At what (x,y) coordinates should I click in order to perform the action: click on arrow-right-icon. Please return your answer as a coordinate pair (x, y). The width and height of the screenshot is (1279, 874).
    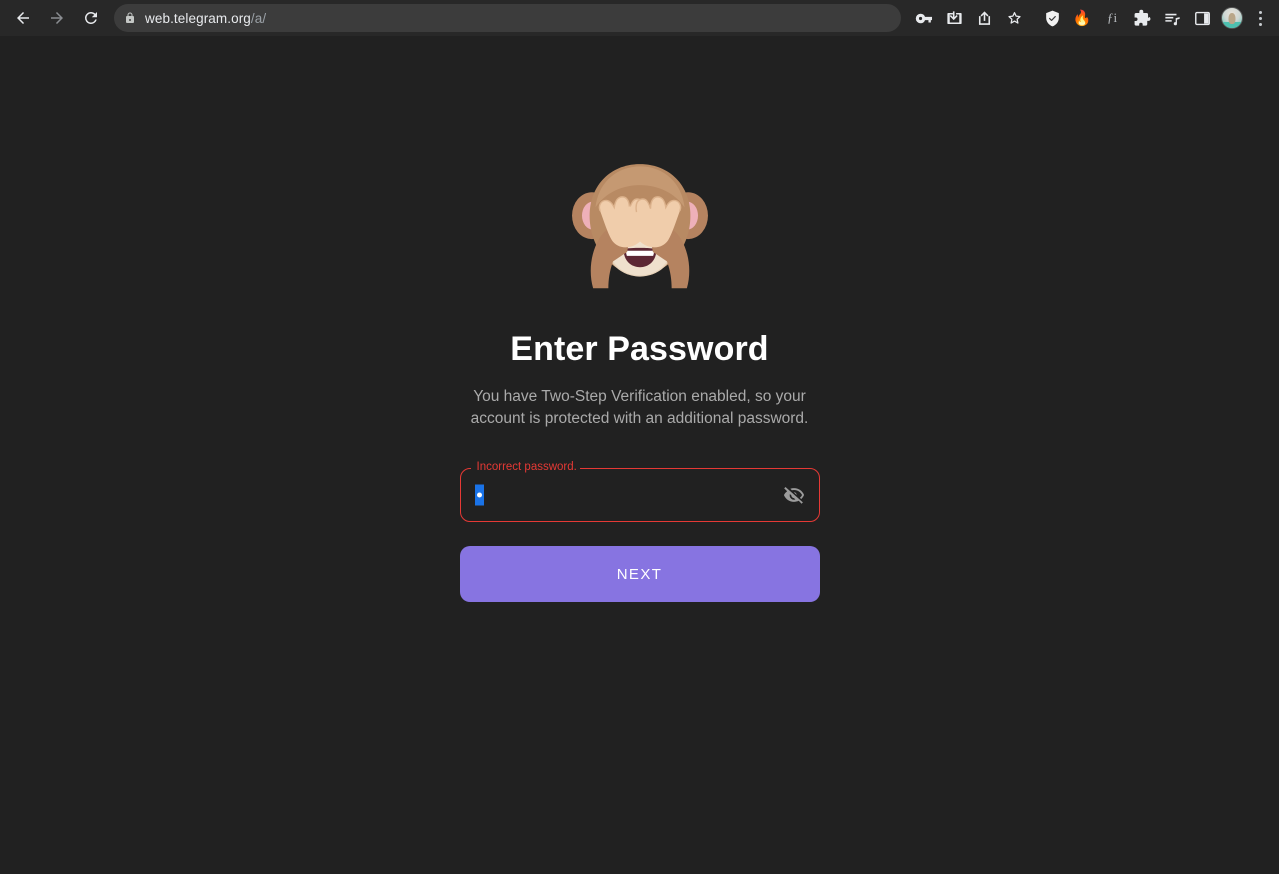
    Looking at the image, I should click on (57, 18).